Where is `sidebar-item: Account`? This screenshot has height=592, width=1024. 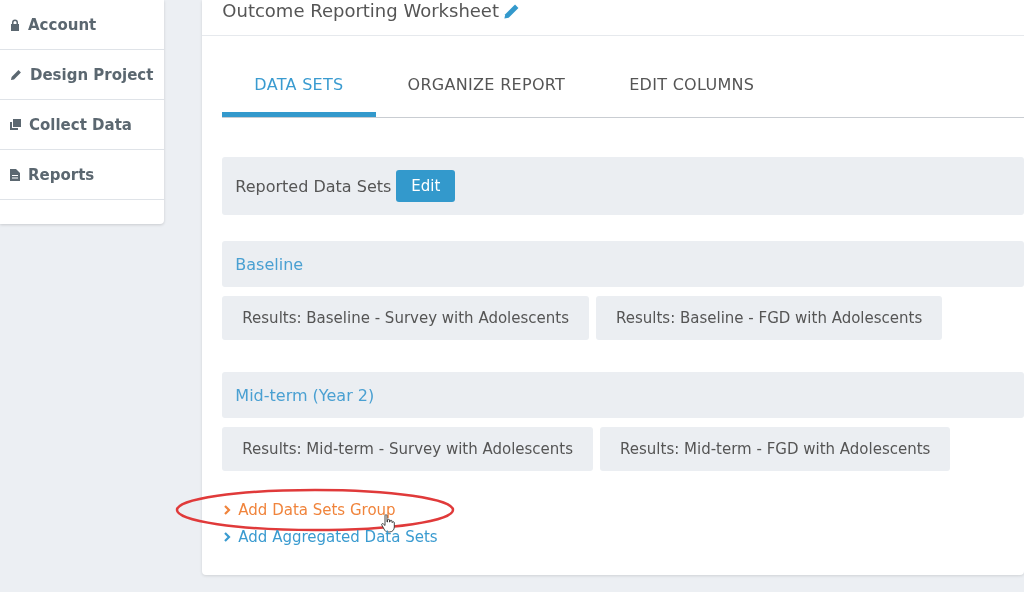 sidebar-item: Account is located at coordinates (82, 25).